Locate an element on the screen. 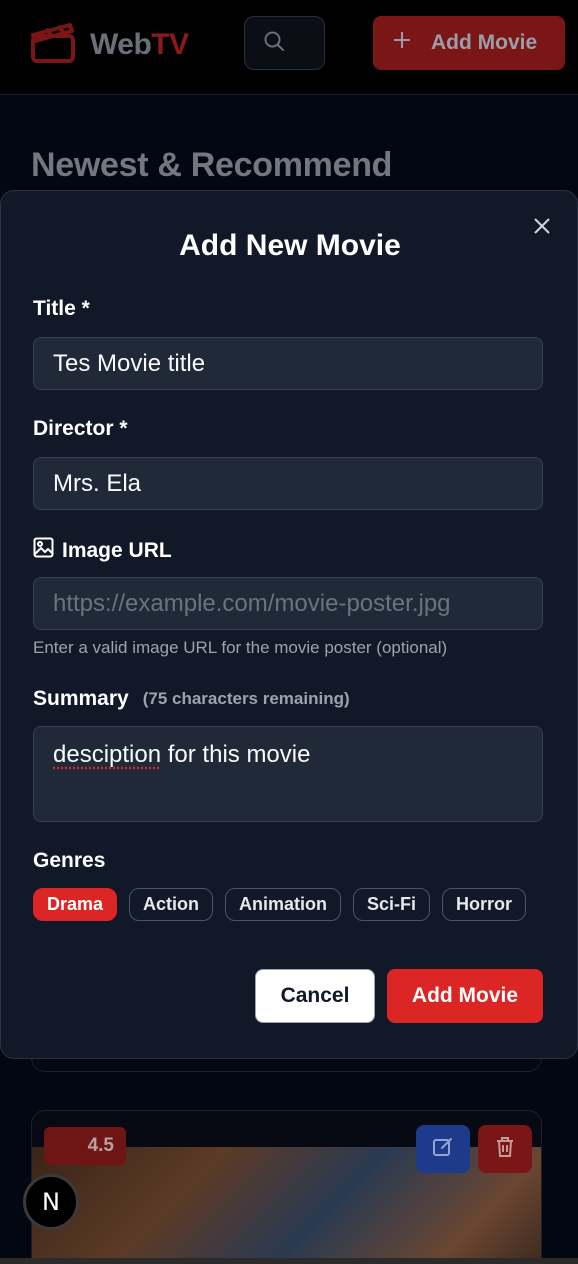 The width and height of the screenshot is (578, 1264). add-movie-nav-button: Add Movie is located at coordinates (469, 43).